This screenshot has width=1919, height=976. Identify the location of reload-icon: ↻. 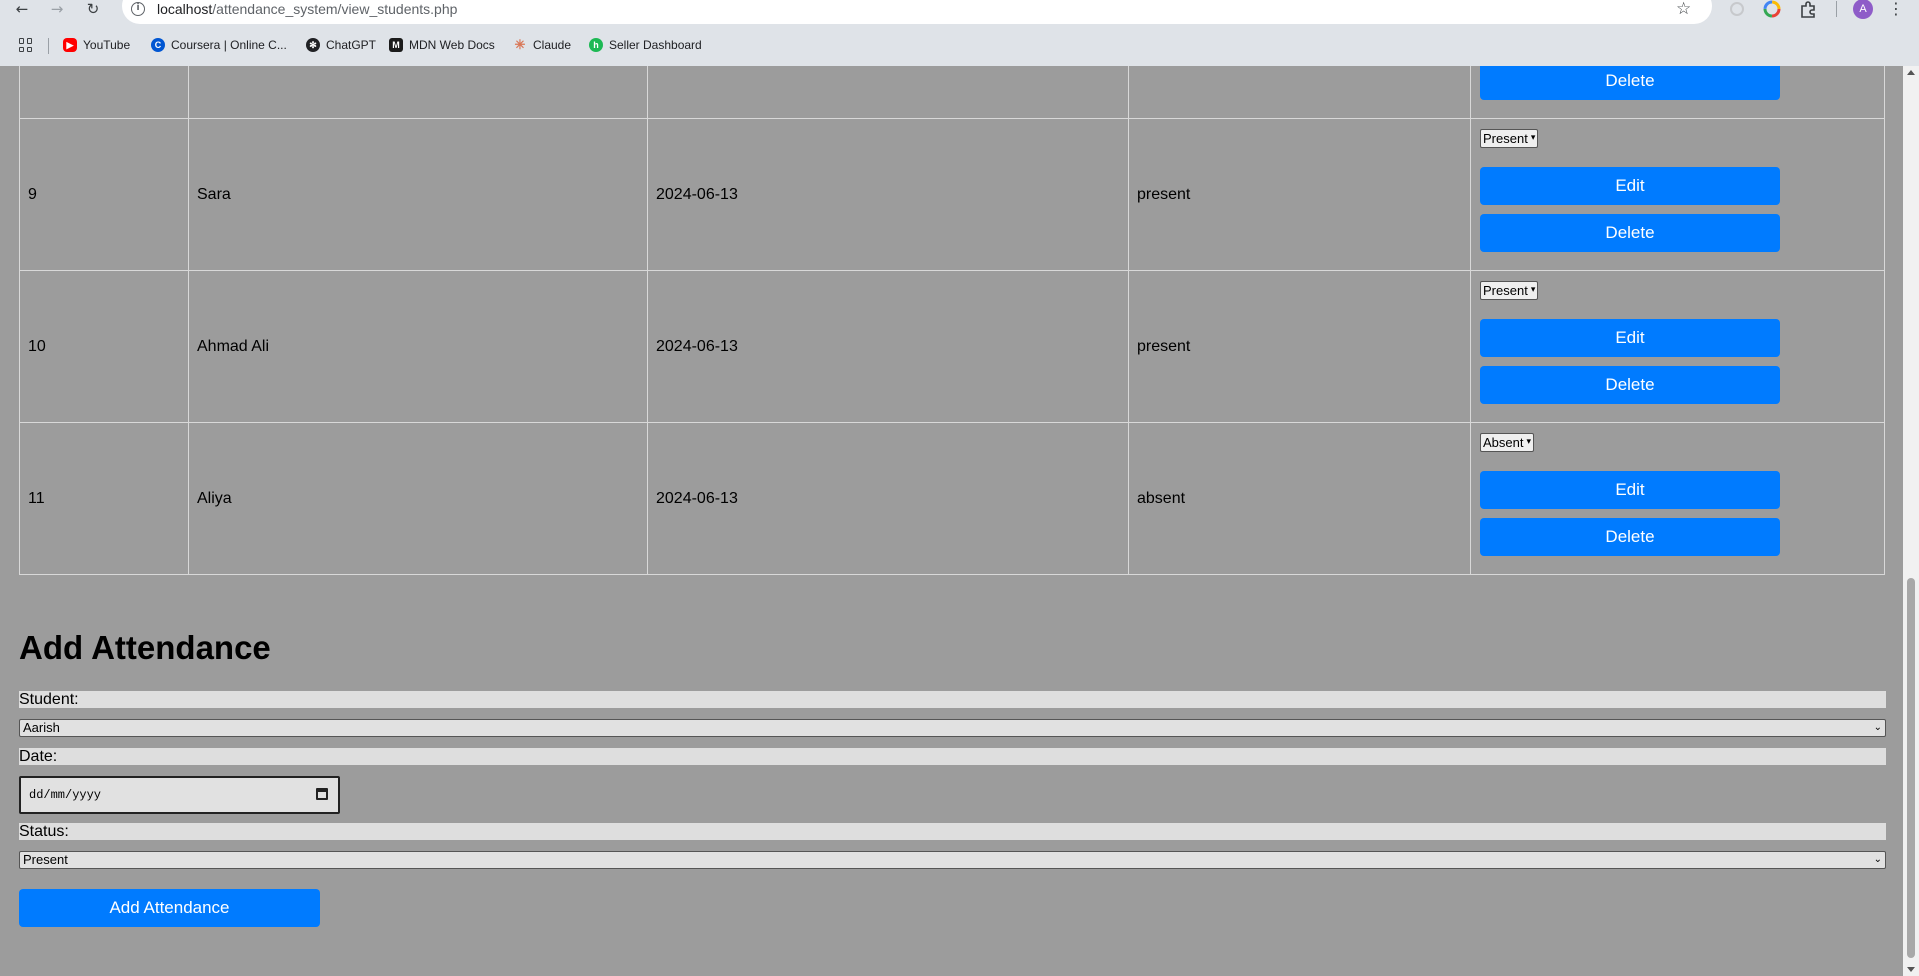
(93, 9).